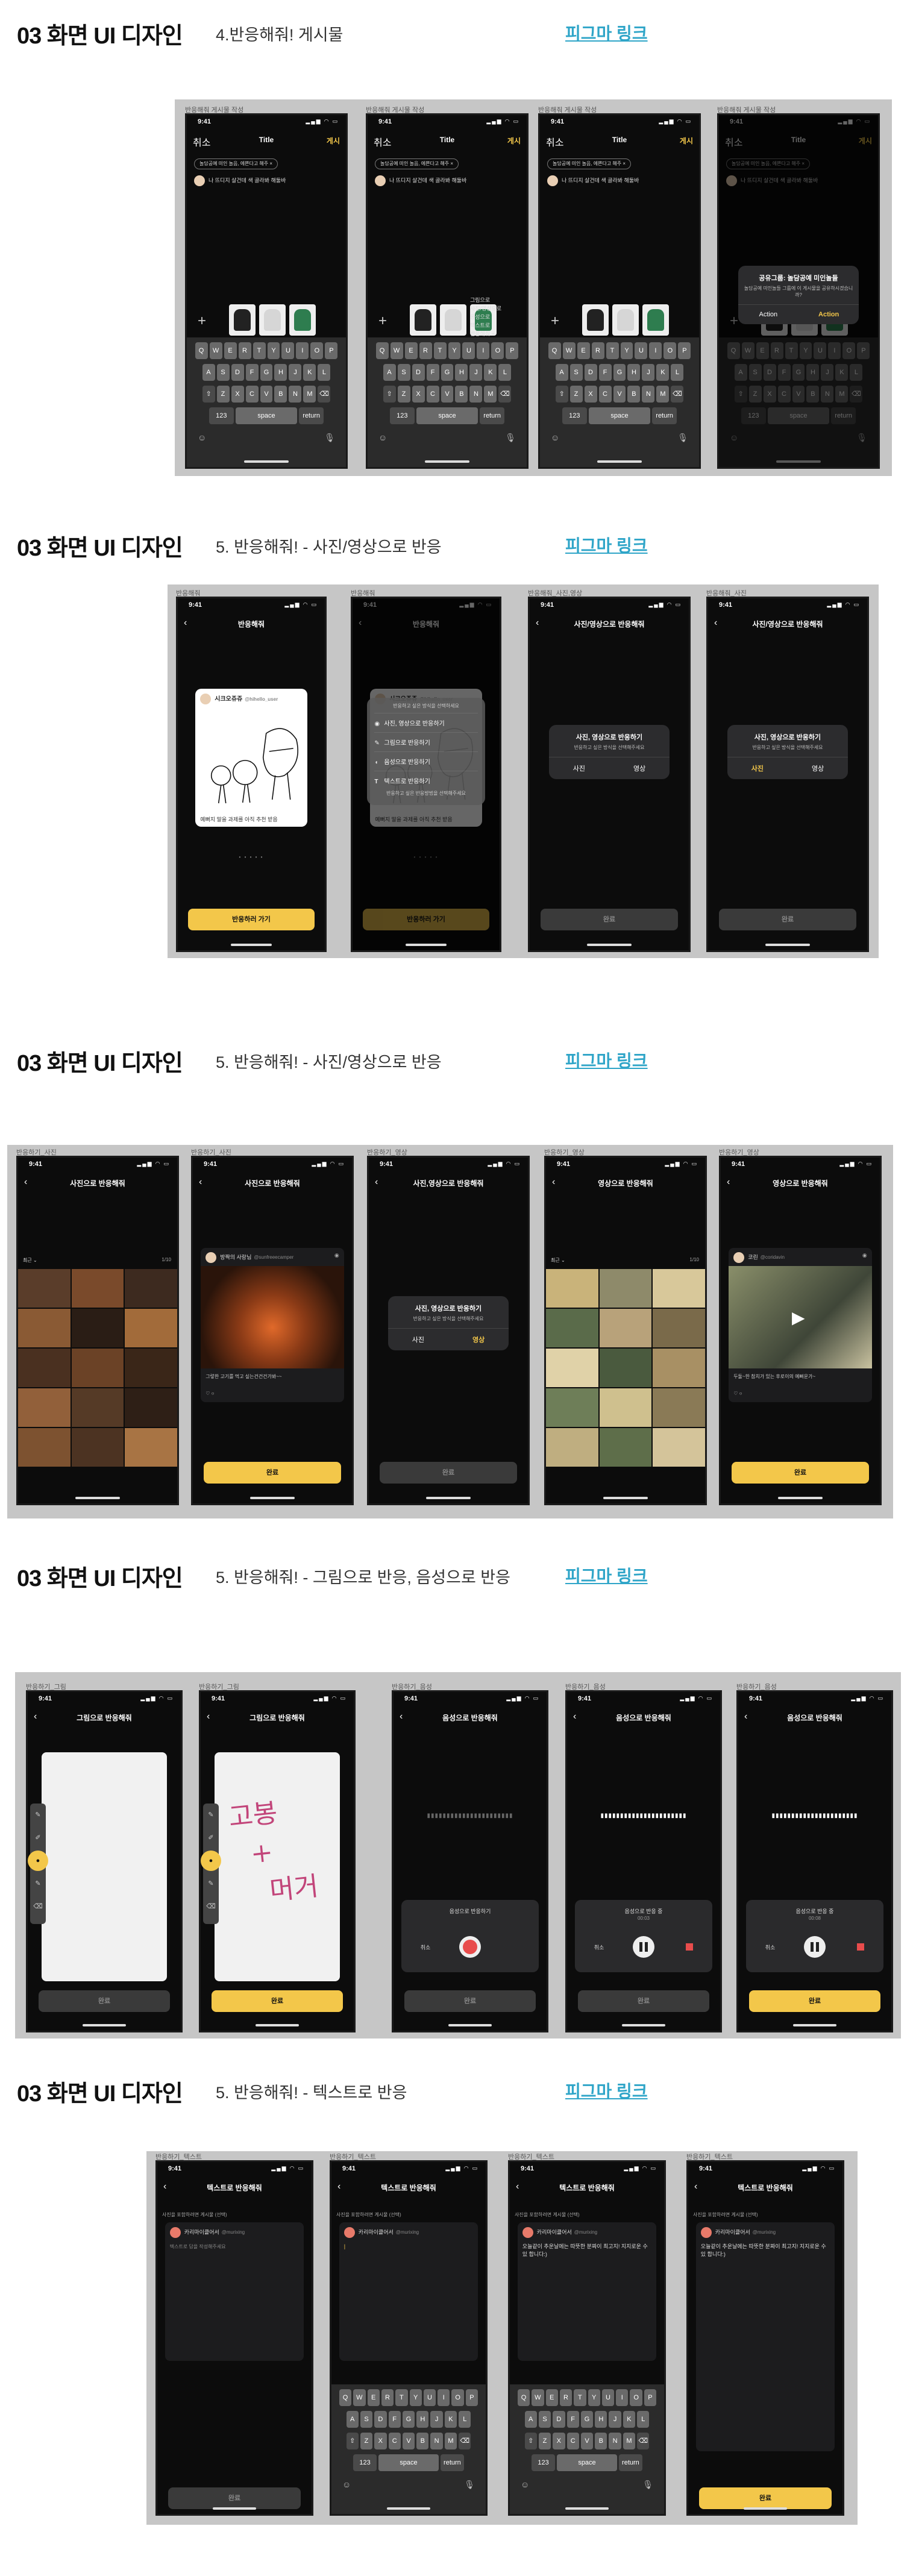 Image resolution: width=916 pixels, height=2576 pixels. What do you see at coordinates (605, 372) in the screenshot?
I see `key: F` at bounding box center [605, 372].